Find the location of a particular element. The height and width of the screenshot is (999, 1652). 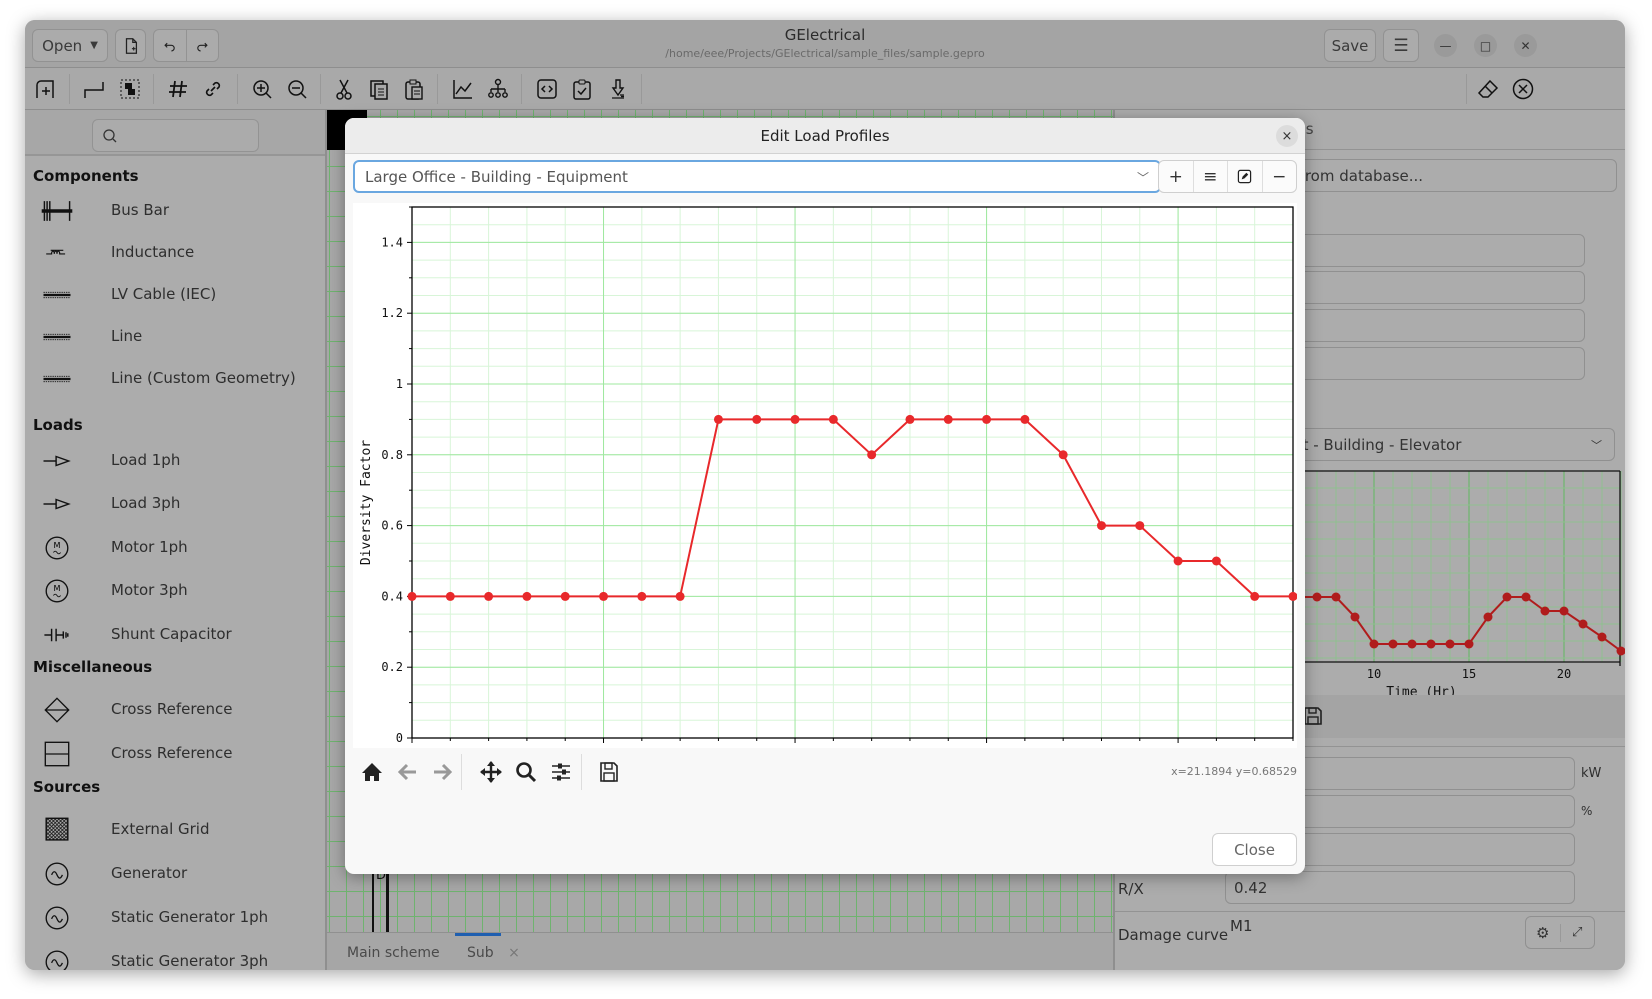

select-group-icon is located at coordinates (130, 89).